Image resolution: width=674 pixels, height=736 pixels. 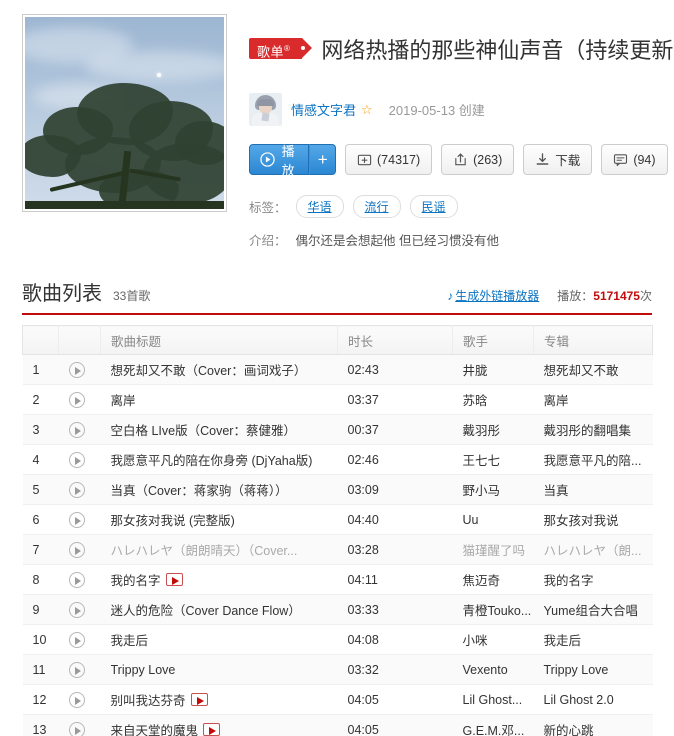 What do you see at coordinates (40, 725) in the screenshot?
I see `song-index: 13` at bounding box center [40, 725].